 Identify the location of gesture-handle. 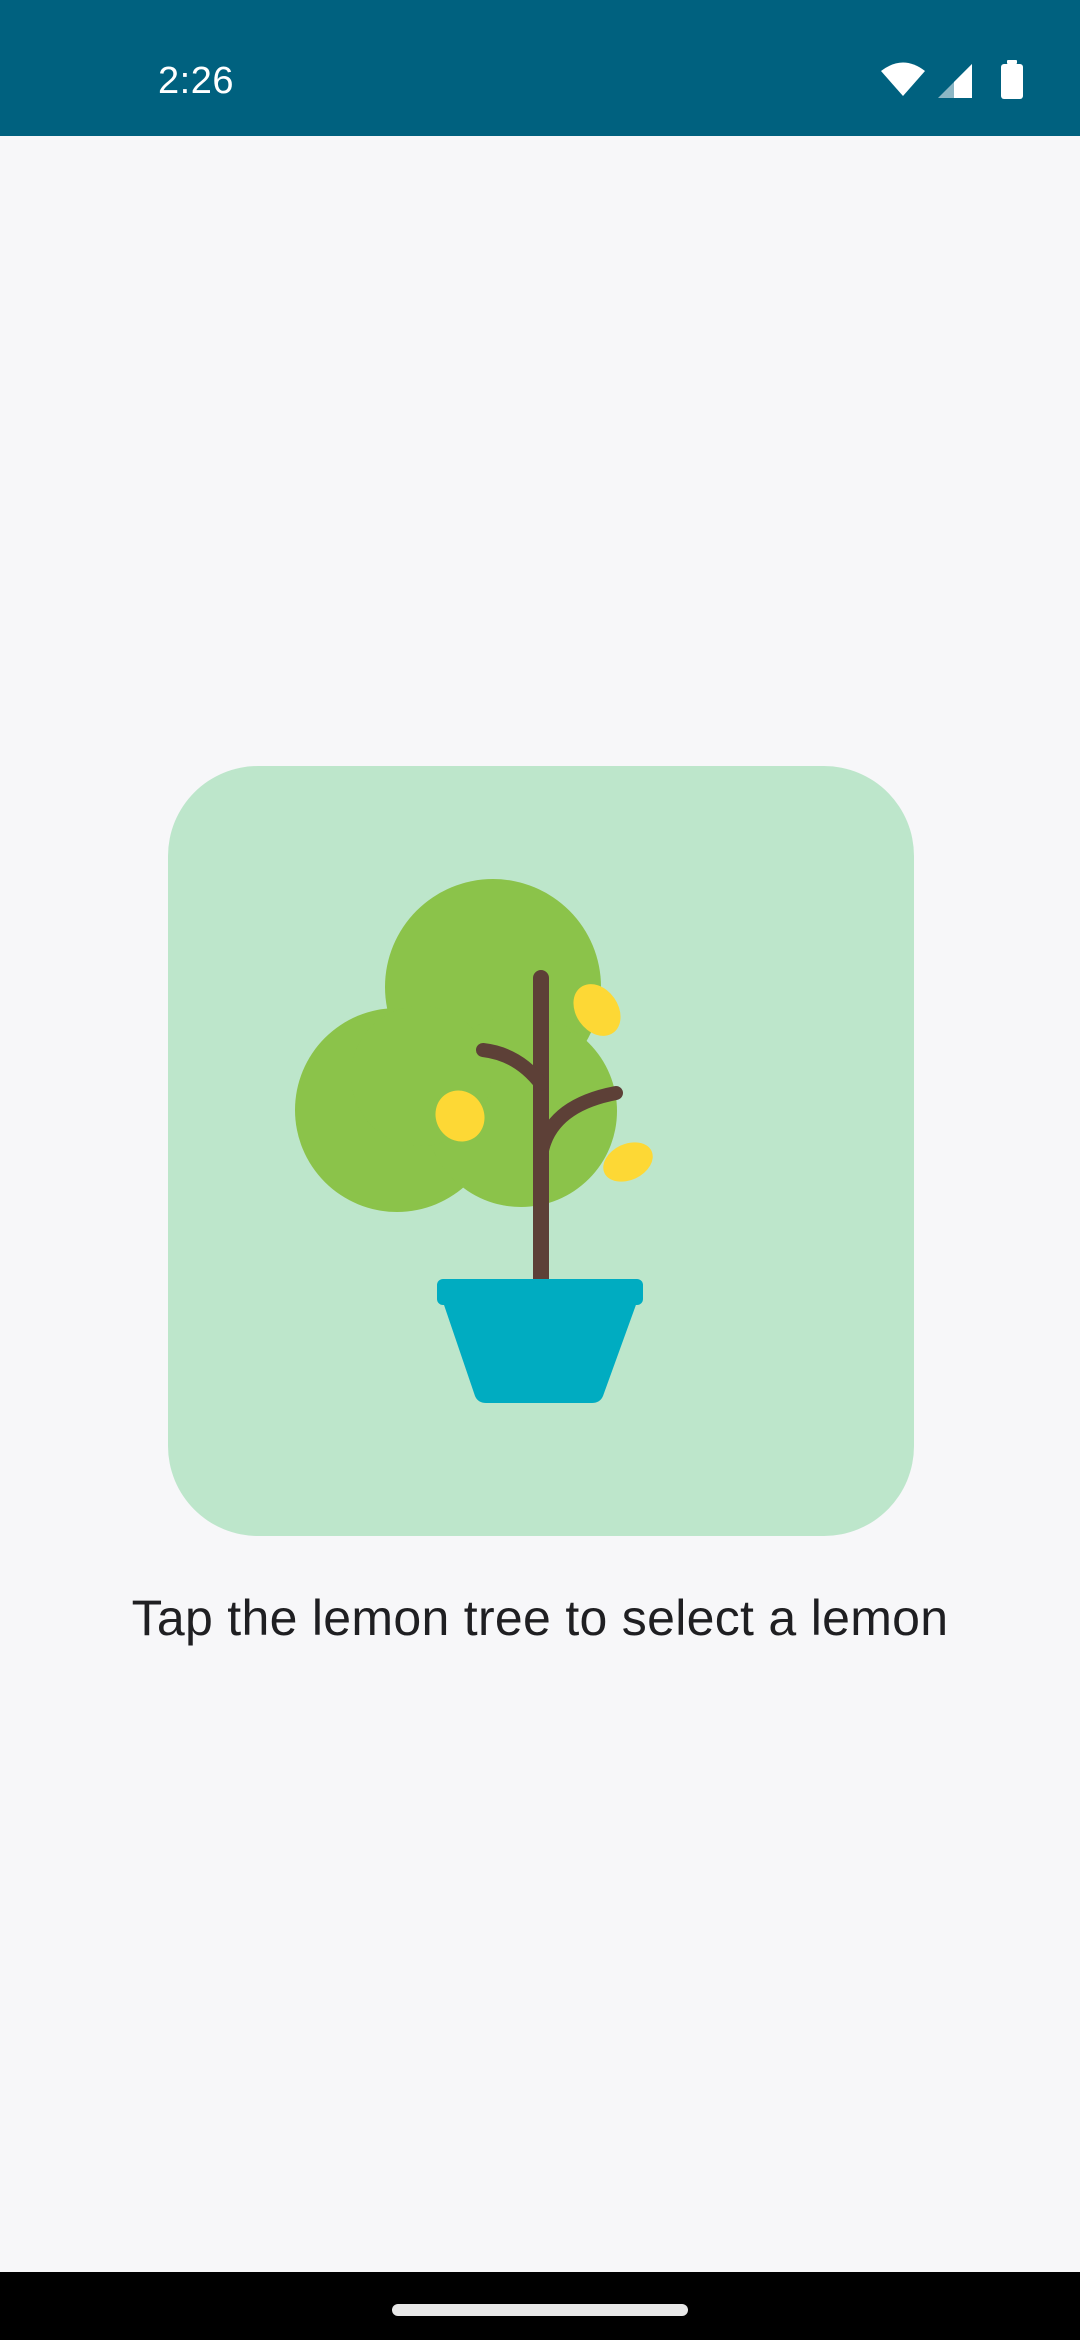
(540, 2310).